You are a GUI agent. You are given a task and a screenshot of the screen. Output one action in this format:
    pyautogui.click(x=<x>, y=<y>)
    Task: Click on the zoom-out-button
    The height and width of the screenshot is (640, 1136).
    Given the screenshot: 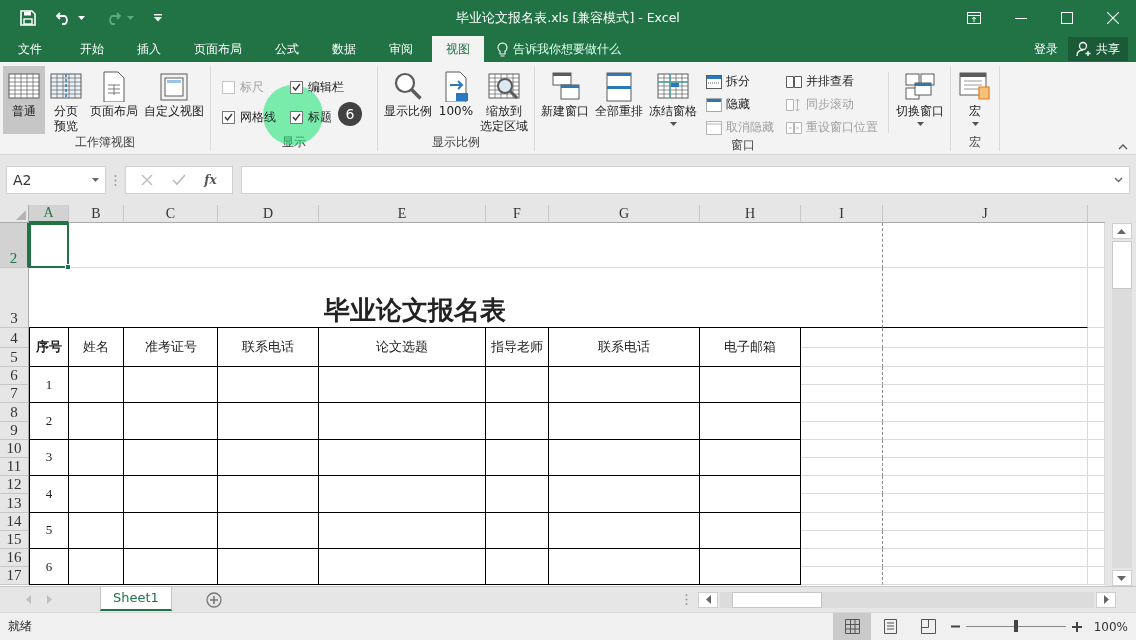 What is the action you would take?
    pyautogui.click(x=955, y=626)
    